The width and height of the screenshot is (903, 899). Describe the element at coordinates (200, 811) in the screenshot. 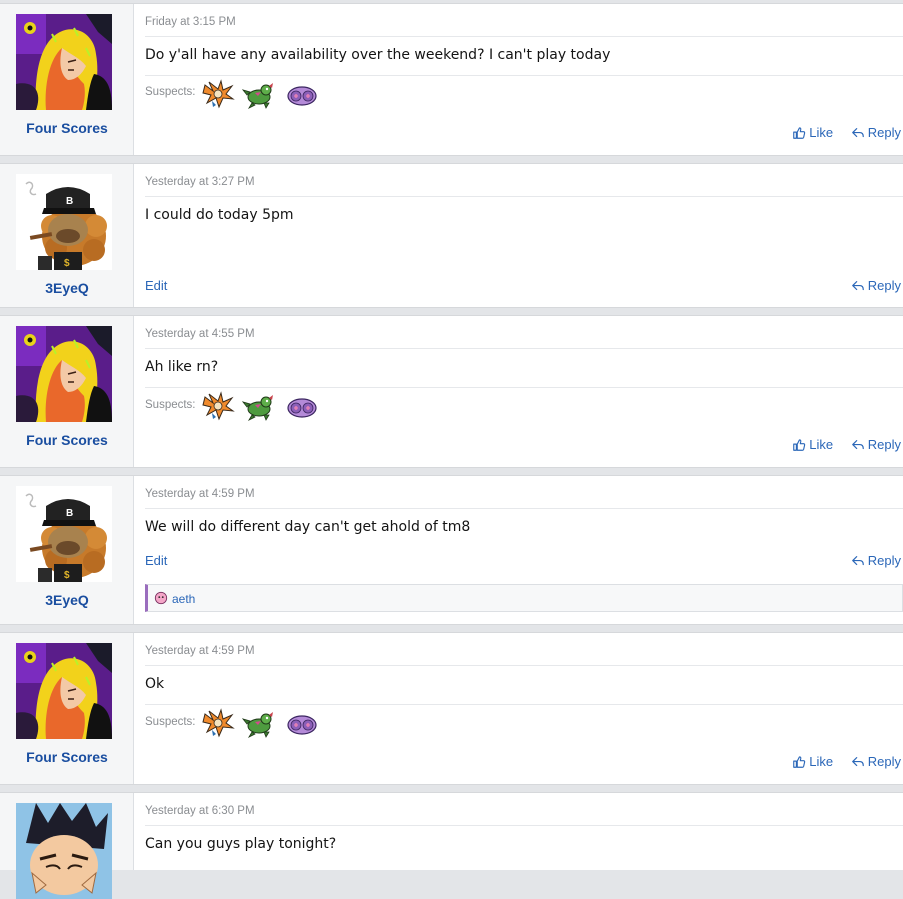

I see `post-timestamp: Yesterday at 6:30 PM` at that location.